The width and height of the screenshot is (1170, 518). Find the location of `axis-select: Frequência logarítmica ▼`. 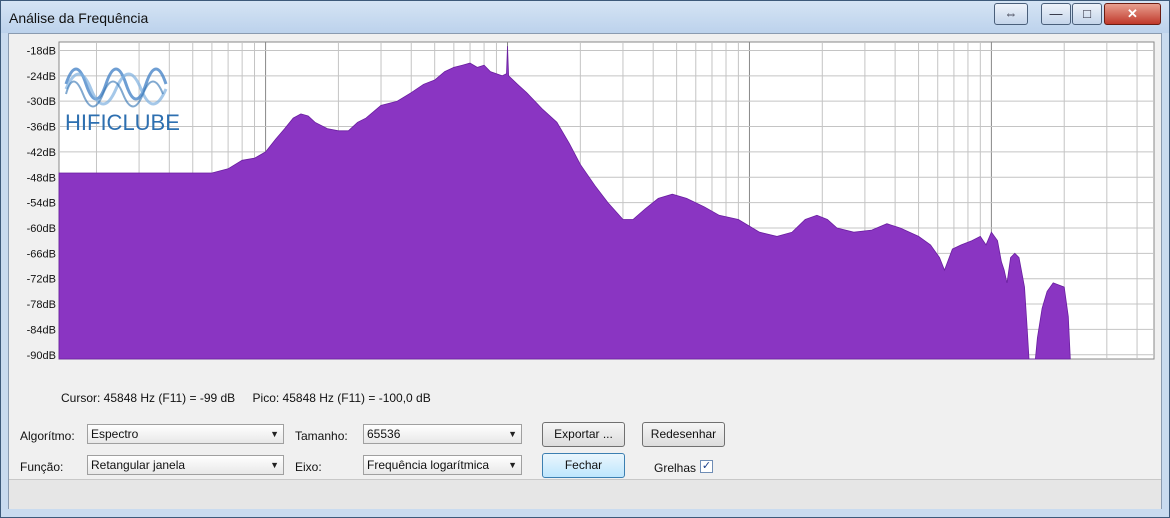

axis-select: Frequência logarítmica ▼ is located at coordinates (442, 465).